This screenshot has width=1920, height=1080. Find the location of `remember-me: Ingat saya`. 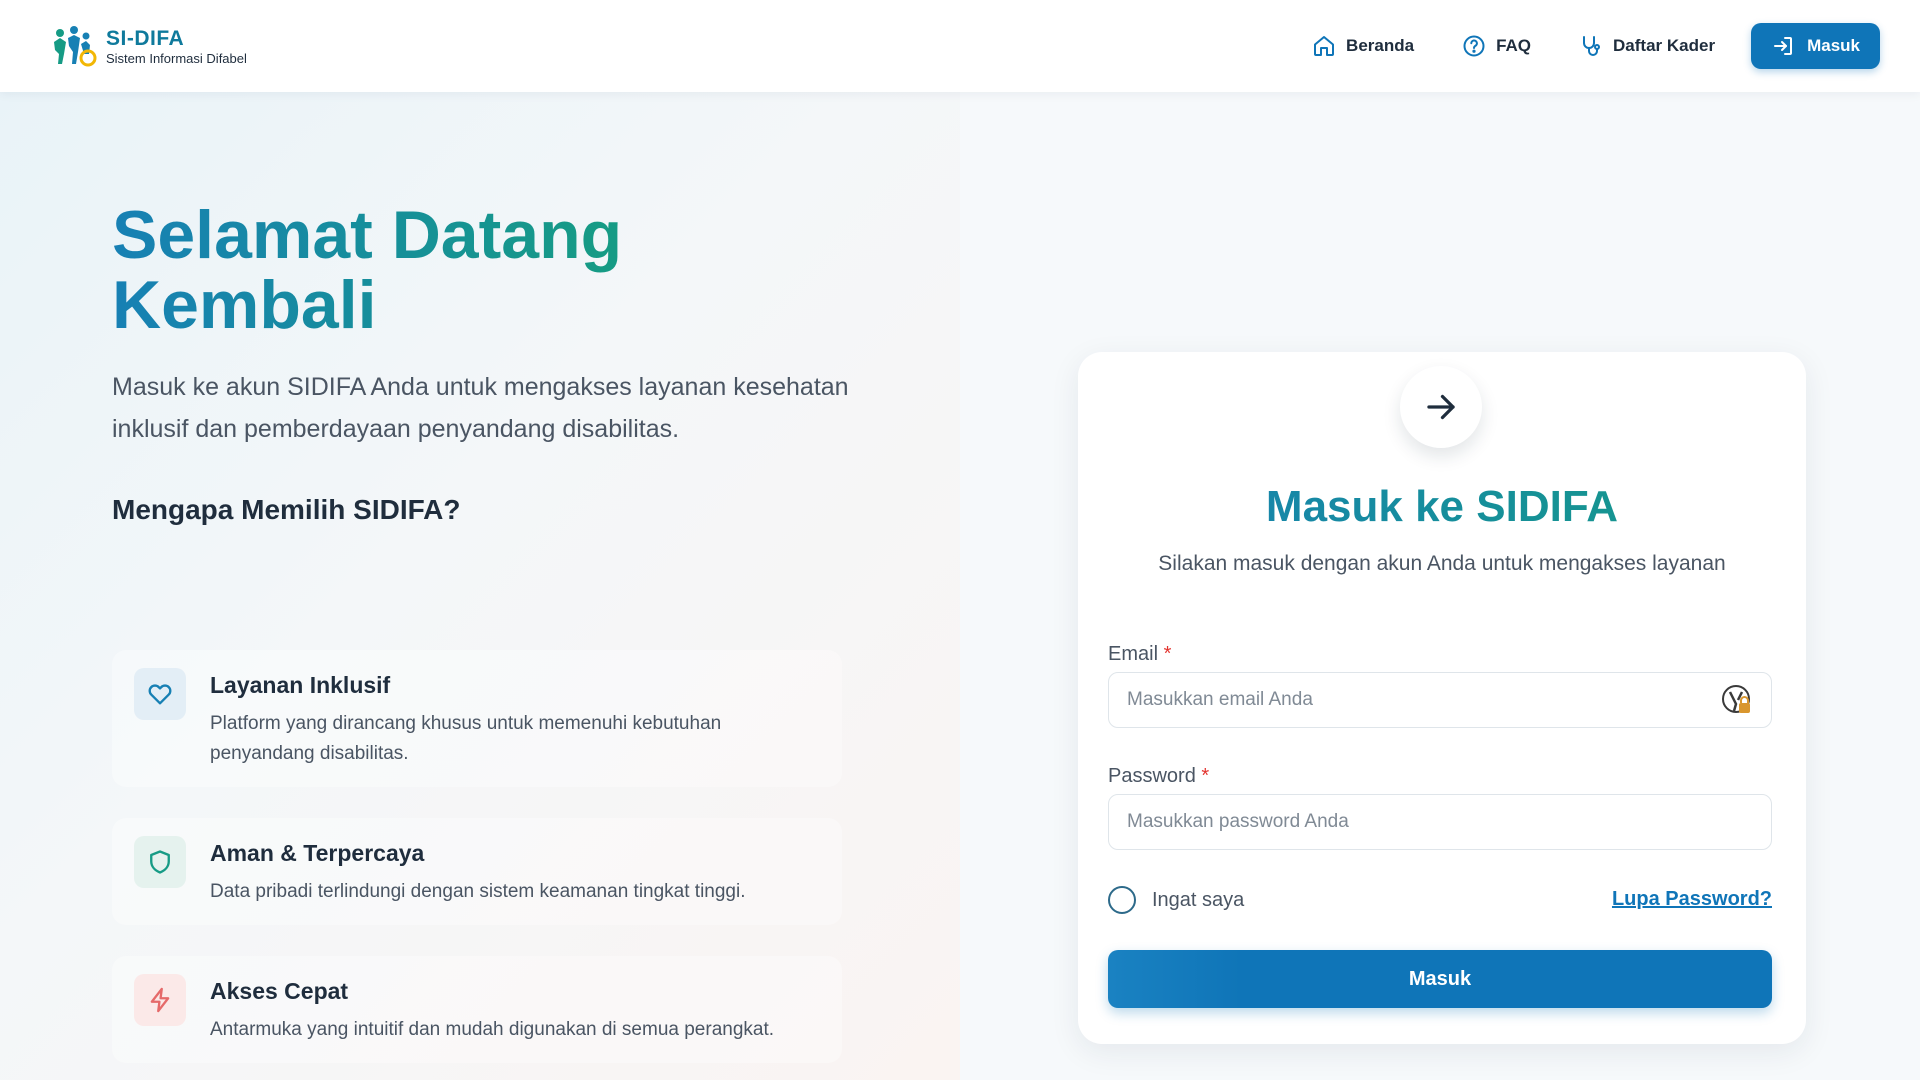

remember-me: Ingat saya is located at coordinates (1176, 900).